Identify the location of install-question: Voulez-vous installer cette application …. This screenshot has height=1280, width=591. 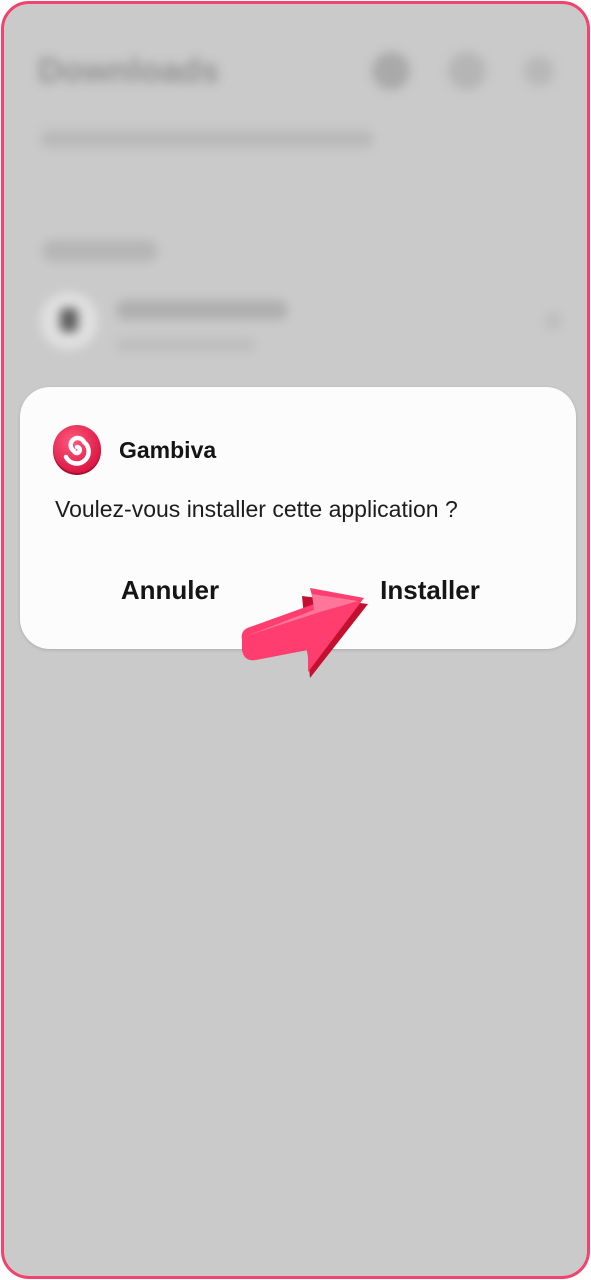
(256, 509).